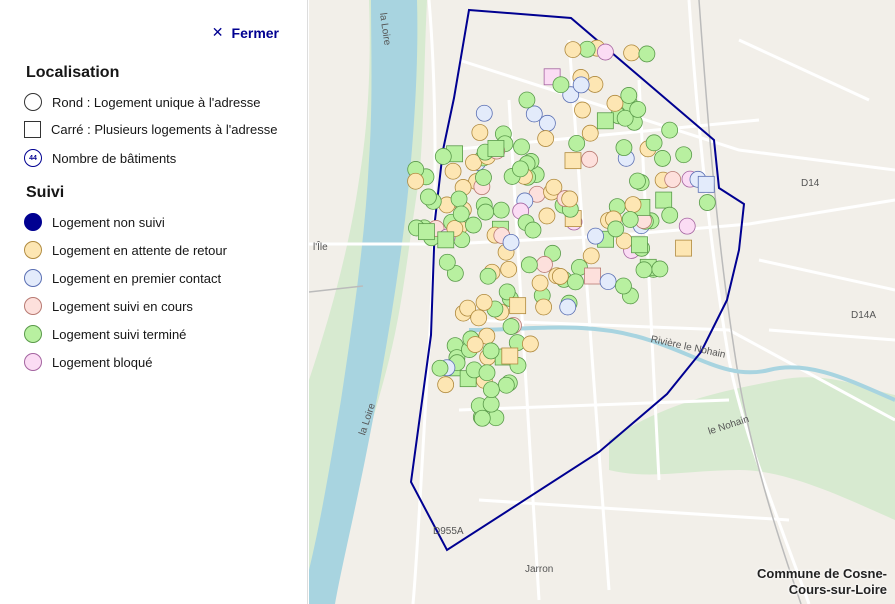  I want to click on legend-label: Logement bloqué, so click(102, 362).